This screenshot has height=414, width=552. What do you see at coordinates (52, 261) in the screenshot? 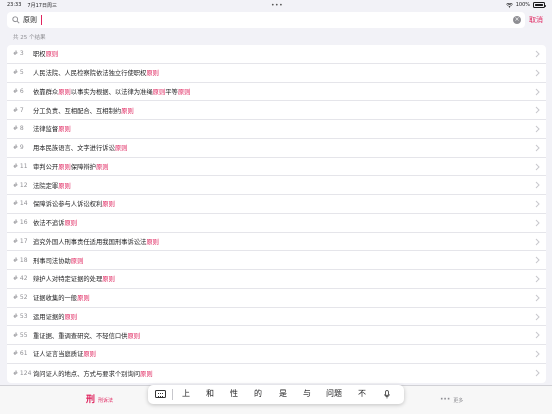
I see `title-text: 刑事司法协助` at bounding box center [52, 261].